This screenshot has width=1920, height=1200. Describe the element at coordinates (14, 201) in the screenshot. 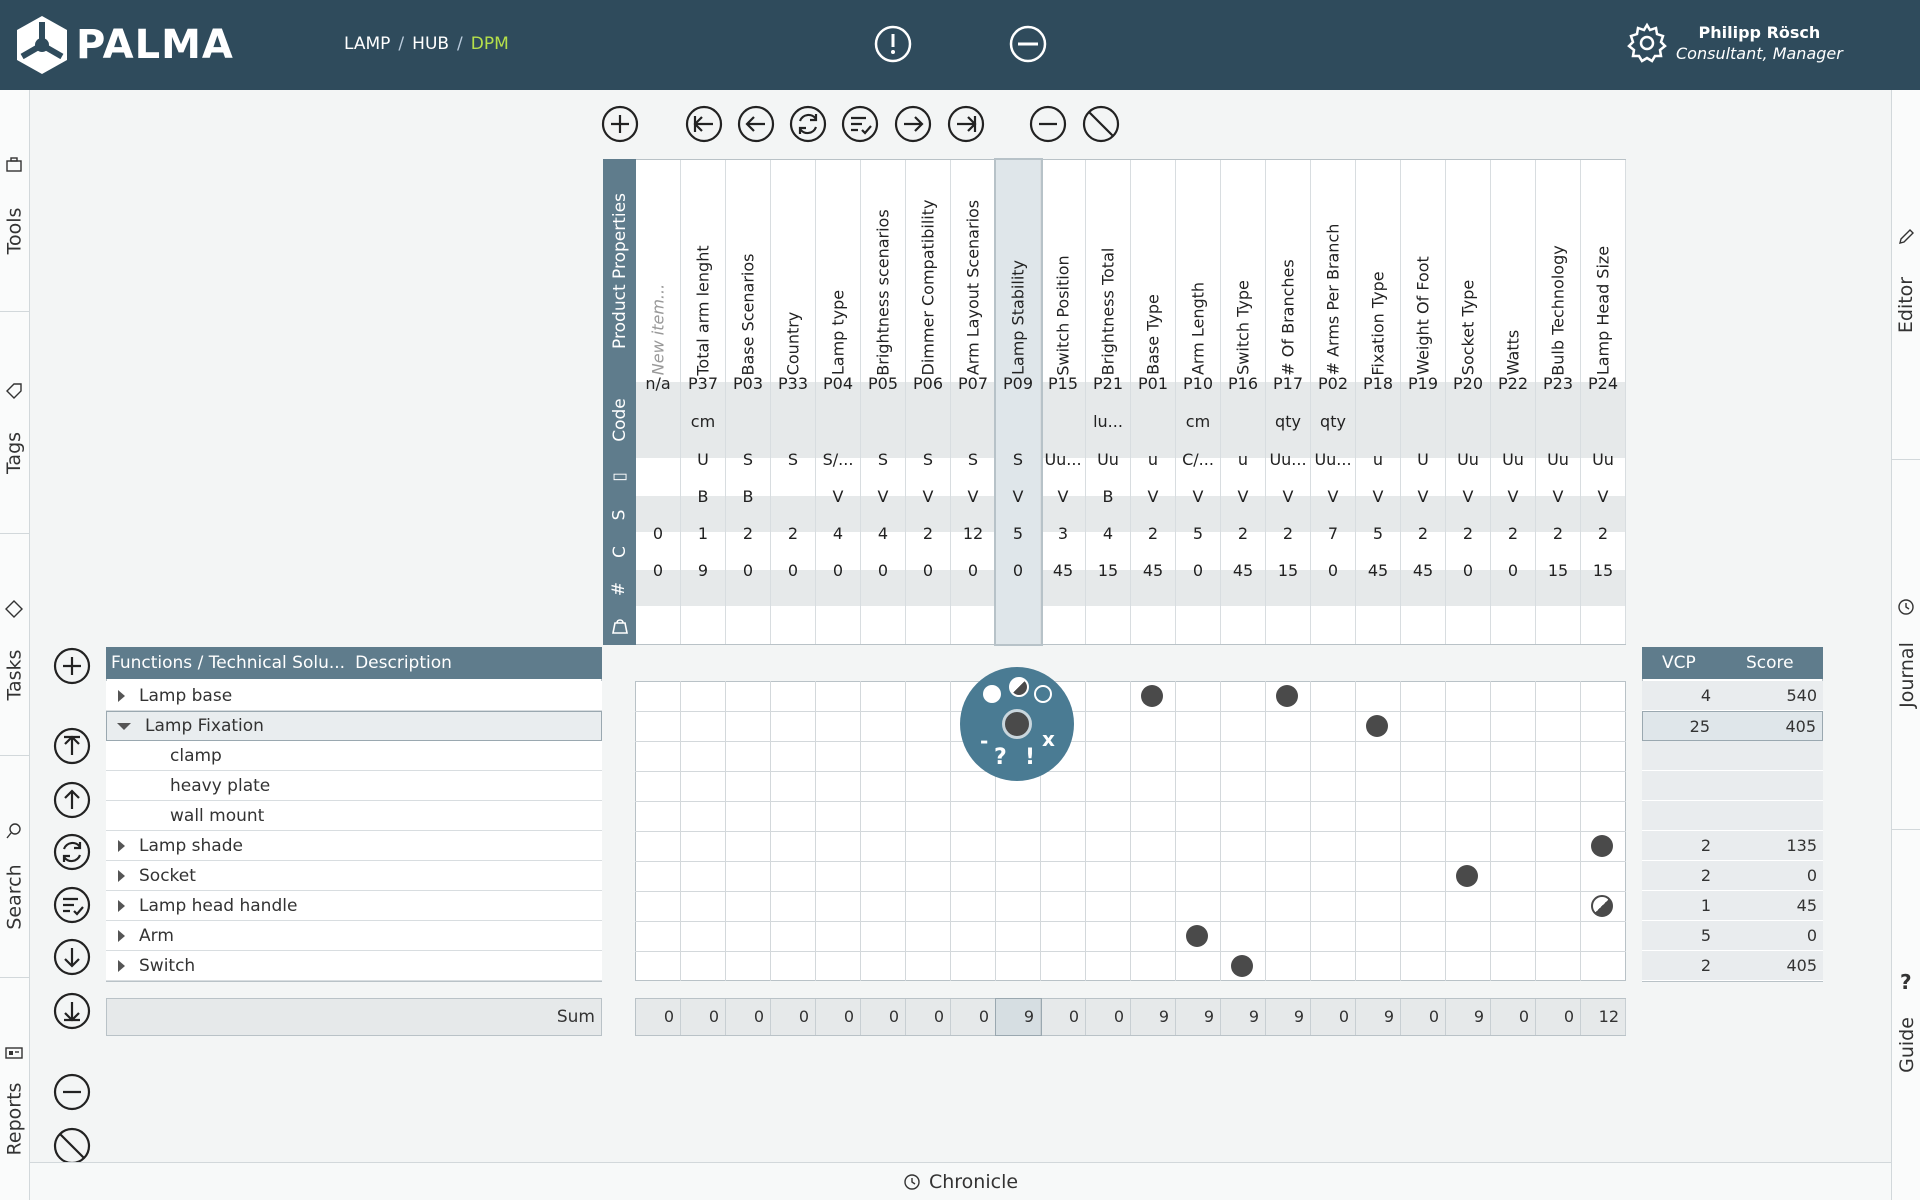

I see `rail-tab-tools: Tools` at that location.